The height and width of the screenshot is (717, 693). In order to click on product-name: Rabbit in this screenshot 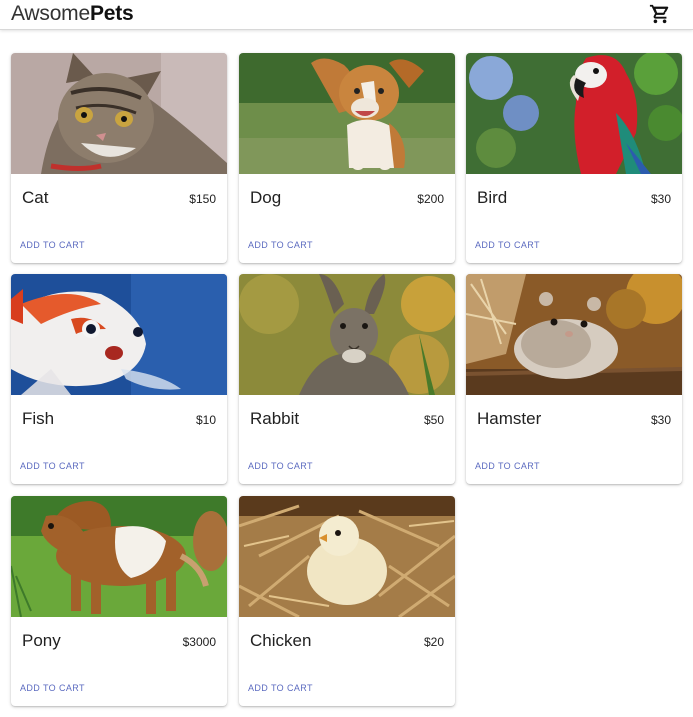, I will do `click(275, 418)`.